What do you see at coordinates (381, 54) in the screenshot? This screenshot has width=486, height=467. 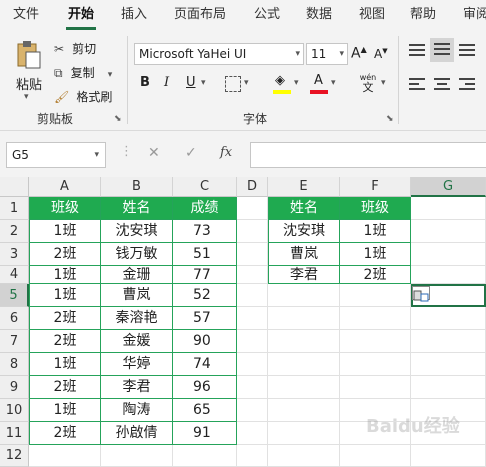 I see `shrink-font-button: A▼` at bounding box center [381, 54].